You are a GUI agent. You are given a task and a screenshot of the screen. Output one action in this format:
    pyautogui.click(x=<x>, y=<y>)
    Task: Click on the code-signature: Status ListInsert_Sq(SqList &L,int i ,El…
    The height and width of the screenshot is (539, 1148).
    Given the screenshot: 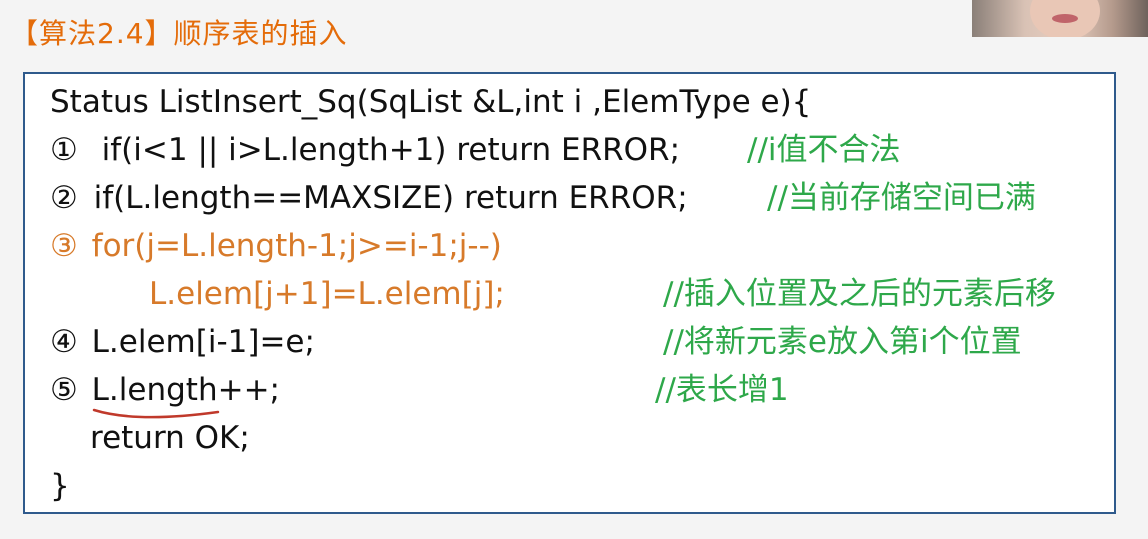 What is the action you would take?
    pyautogui.click(x=431, y=102)
    